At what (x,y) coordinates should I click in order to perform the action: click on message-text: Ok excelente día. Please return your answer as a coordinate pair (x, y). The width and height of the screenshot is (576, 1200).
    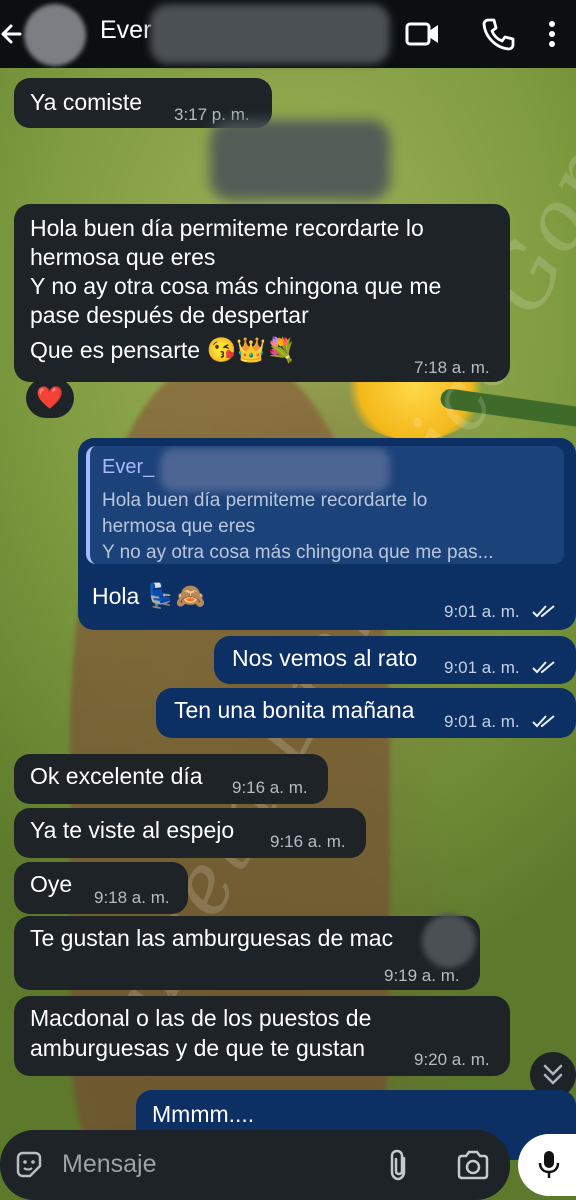
    Looking at the image, I should click on (116, 776).